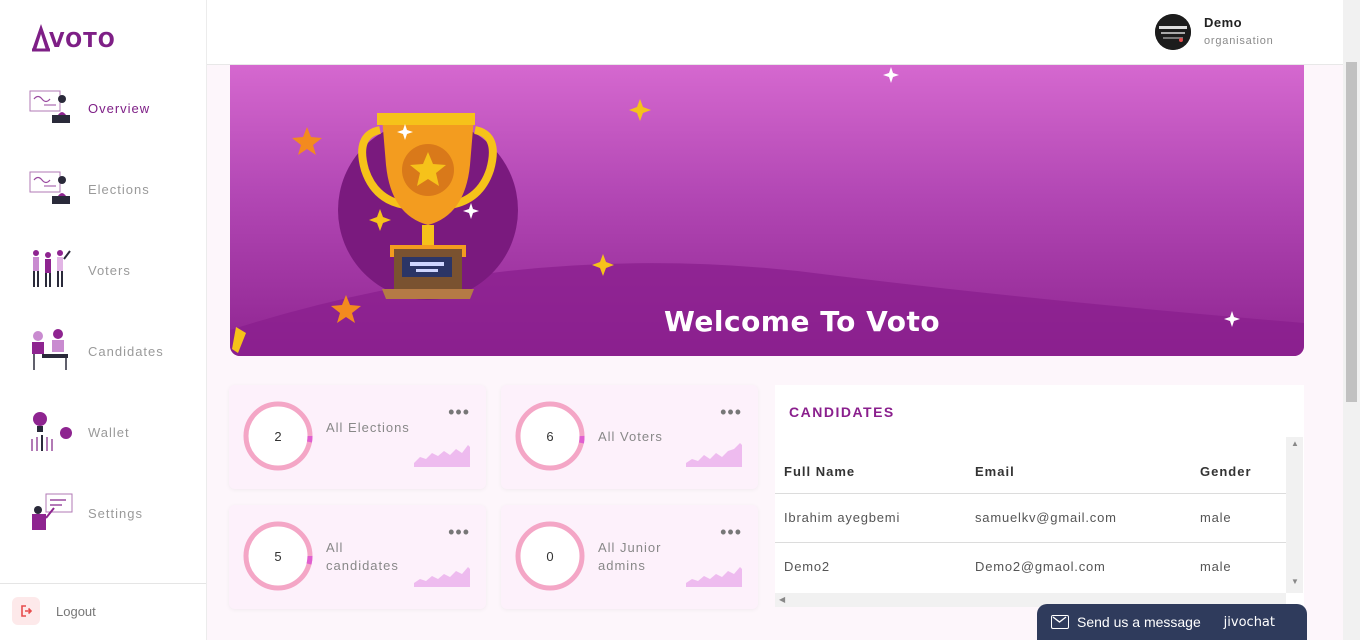 The width and height of the screenshot is (1360, 640). I want to click on meeting-icon, so click(50, 349).